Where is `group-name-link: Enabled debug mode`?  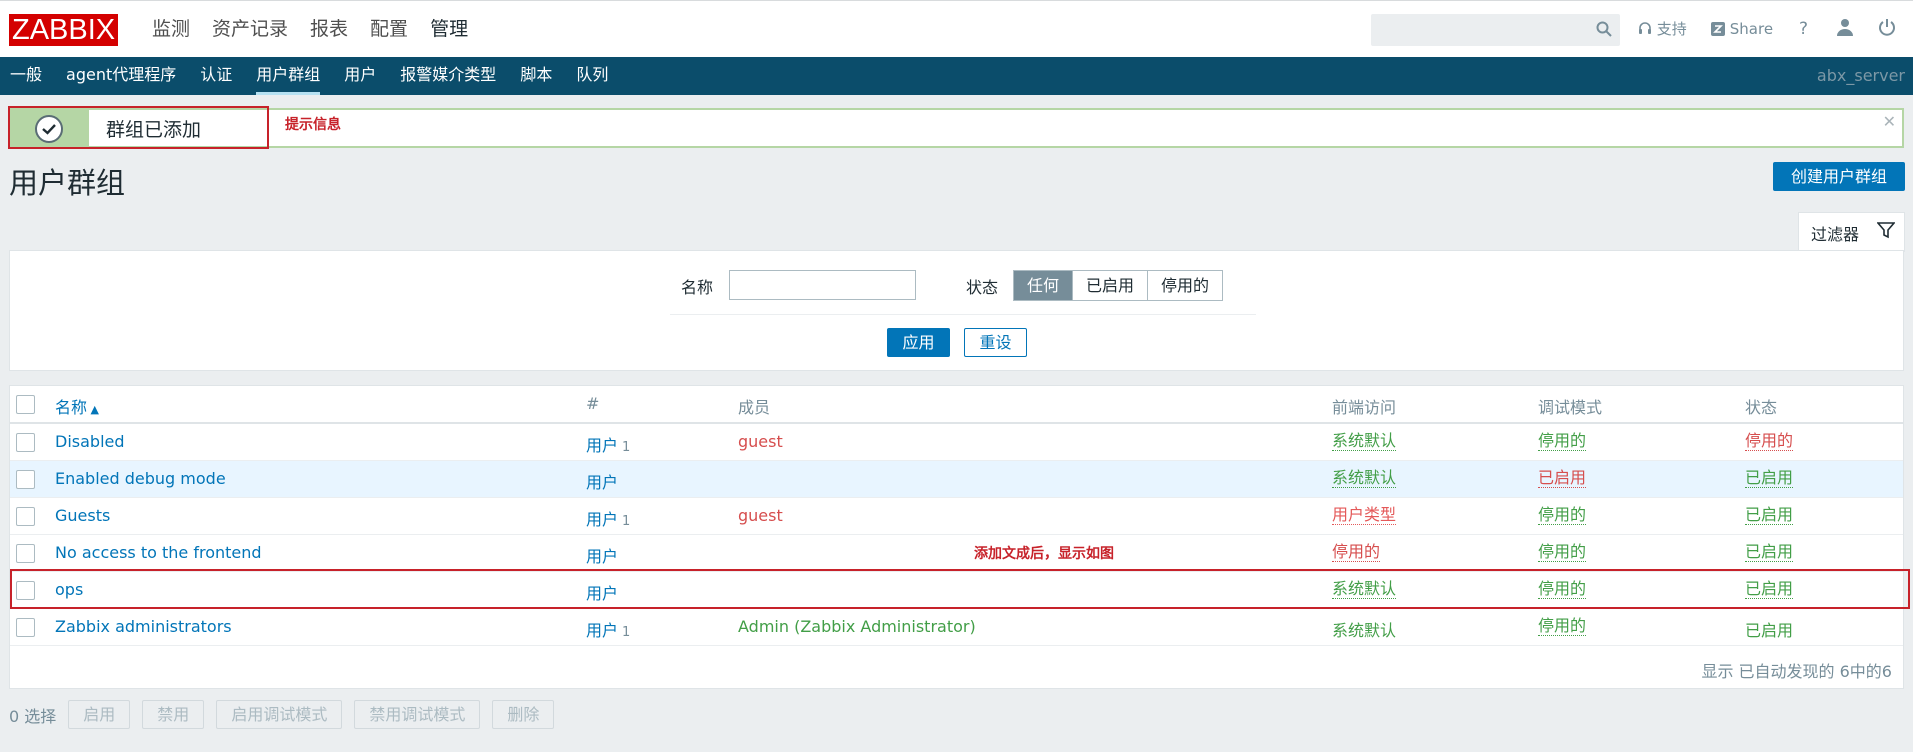 group-name-link: Enabled debug mode is located at coordinates (140, 478).